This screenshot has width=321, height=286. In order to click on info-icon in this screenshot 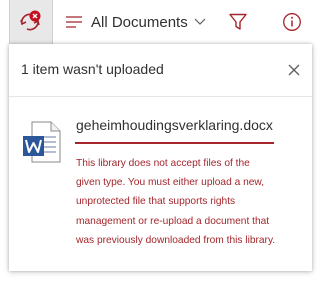, I will do `click(292, 22)`.